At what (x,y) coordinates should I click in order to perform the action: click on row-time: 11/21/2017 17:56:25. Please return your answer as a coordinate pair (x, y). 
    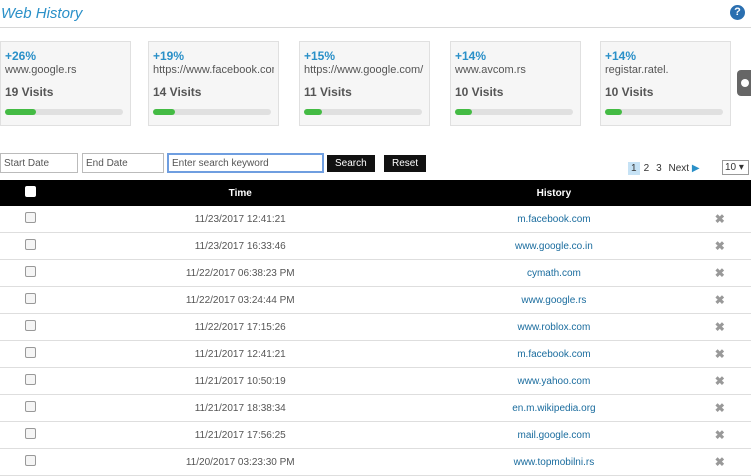
    Looking at the image, I should click on (240, 435).